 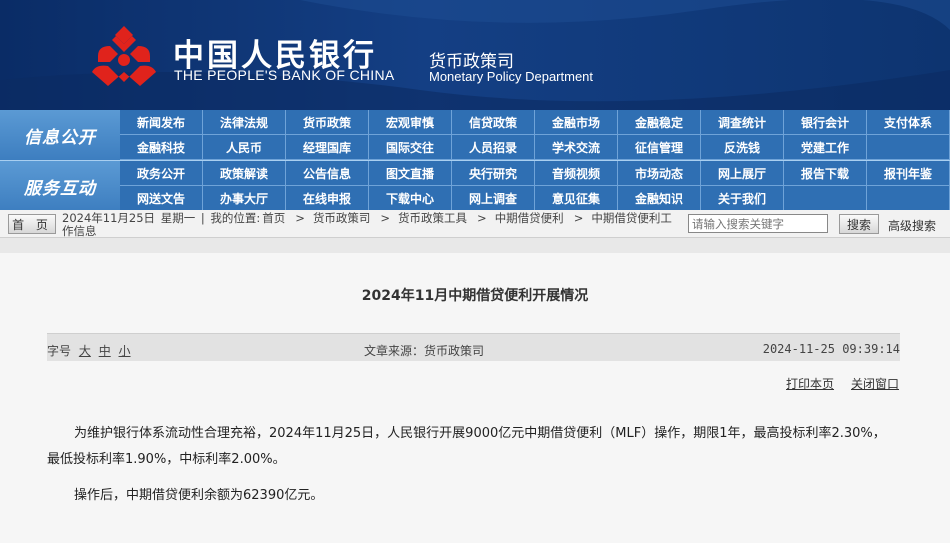 I want to click on info-disclosure-label: 信息公开, so click(x=60, y=135).